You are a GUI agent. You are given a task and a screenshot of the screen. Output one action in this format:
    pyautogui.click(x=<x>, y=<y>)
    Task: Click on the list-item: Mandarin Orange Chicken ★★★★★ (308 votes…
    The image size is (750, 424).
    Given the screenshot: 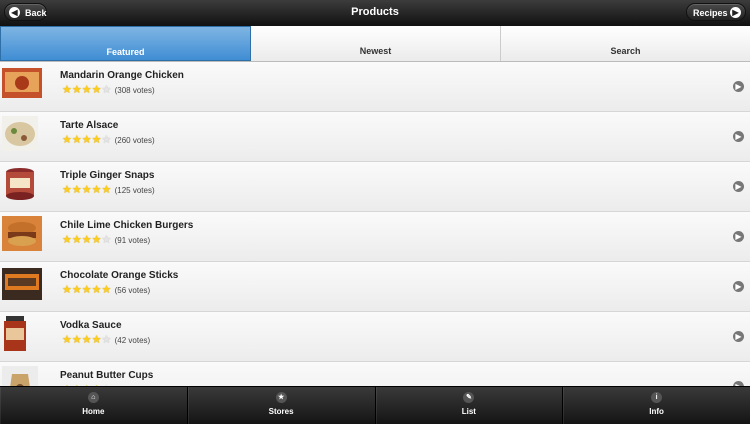 What is the action you would take?
    pyautogui.click(x=375, y=87)
    